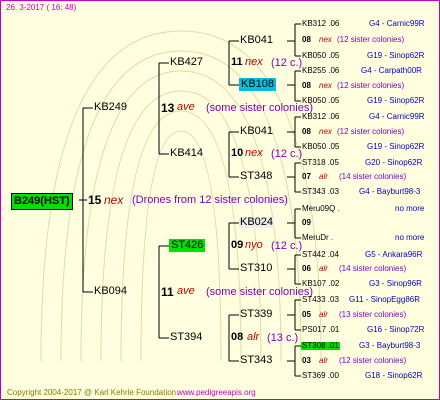 The image size is (440, 400). Describe the element at coordinates (394, 254) in the screenshot. I see `row-b: G5 - Ankara96R` at that location.